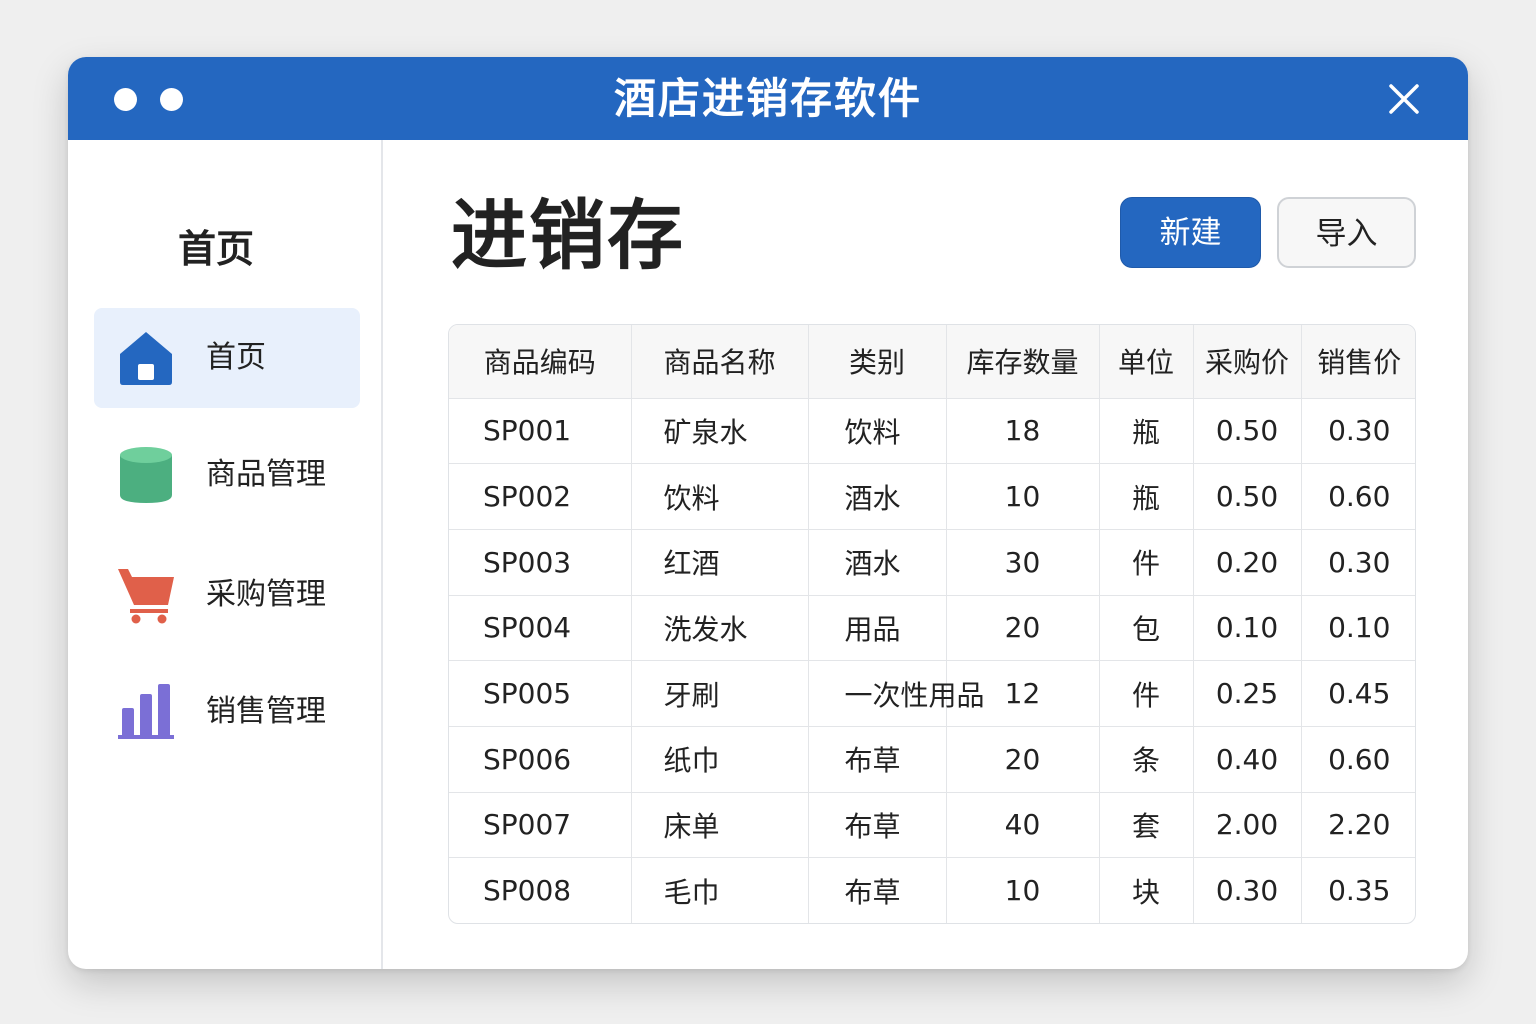 The height and width of the screenshot is (1024, 1536). I want to click on column-header: 销售价, so click(1358, 362).